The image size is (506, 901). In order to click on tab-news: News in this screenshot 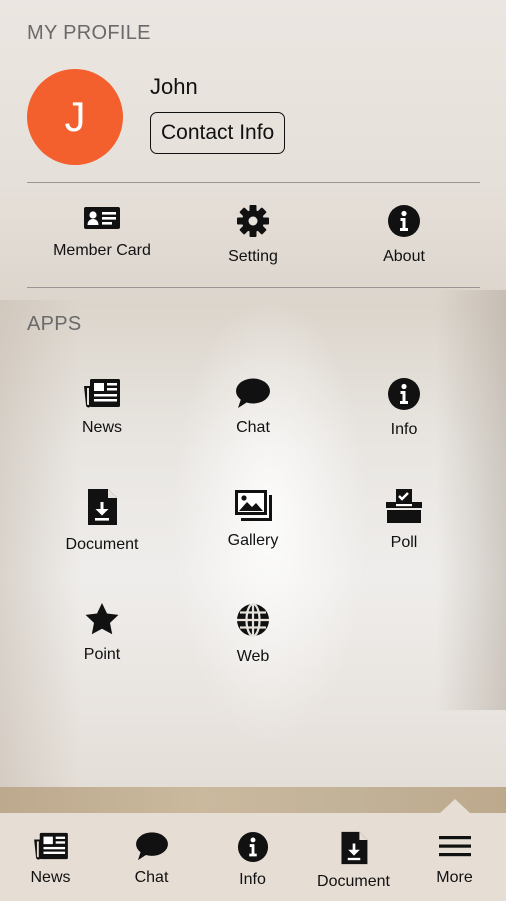, I will do `click(50, 859)`.